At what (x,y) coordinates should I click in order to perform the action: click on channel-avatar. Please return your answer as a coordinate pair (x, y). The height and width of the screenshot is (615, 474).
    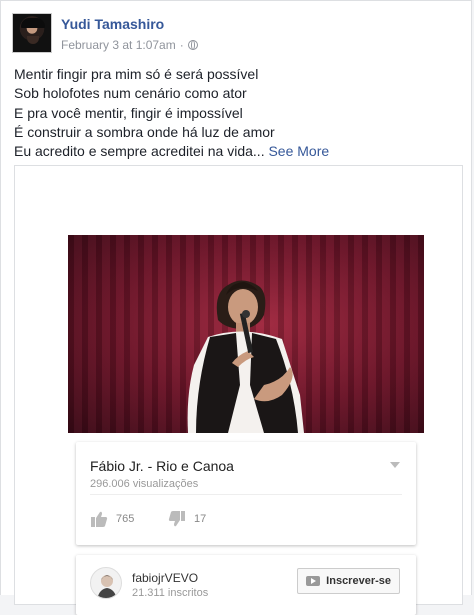
    Looking at the image, I should click on (106, 583).